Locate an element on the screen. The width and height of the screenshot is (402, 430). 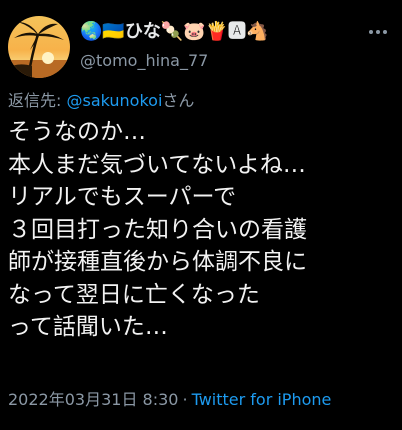
tweet-line: なって翌日に亡くなった is located at coordinates (134, 294).